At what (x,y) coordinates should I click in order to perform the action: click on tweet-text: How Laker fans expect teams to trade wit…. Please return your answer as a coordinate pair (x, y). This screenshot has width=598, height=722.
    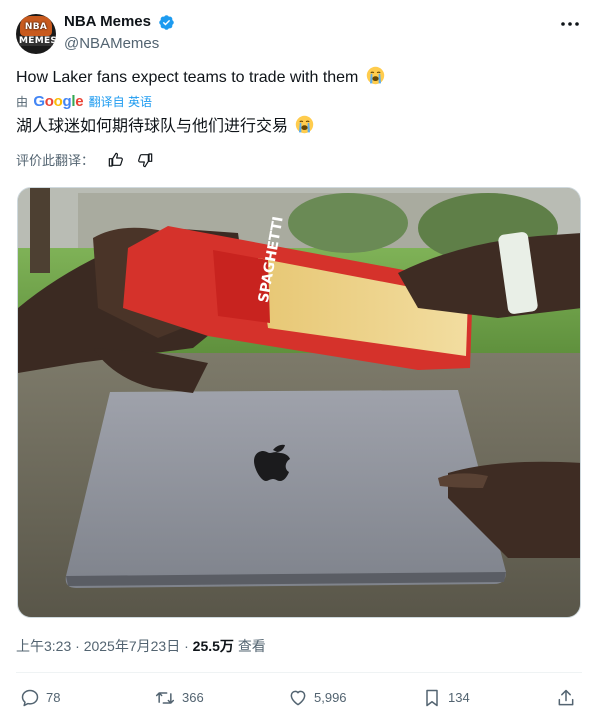
    Looking at the image, I should click on (200, 77).